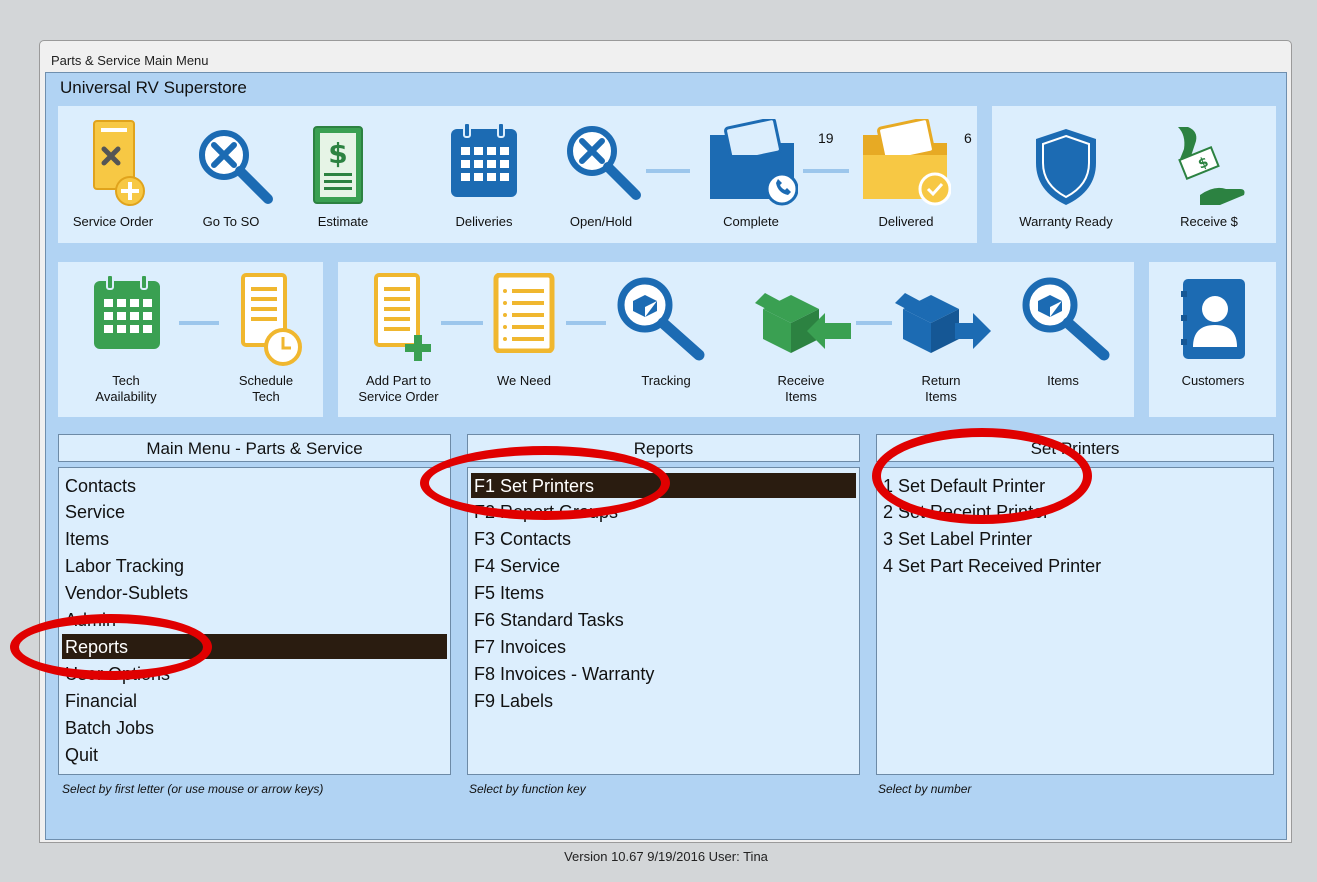 The width and height of the screenshot is (1317, 882). Describe the element at coordinates (254, 754) in the screenshot. I see `main-menu-item: Quit` at that location.